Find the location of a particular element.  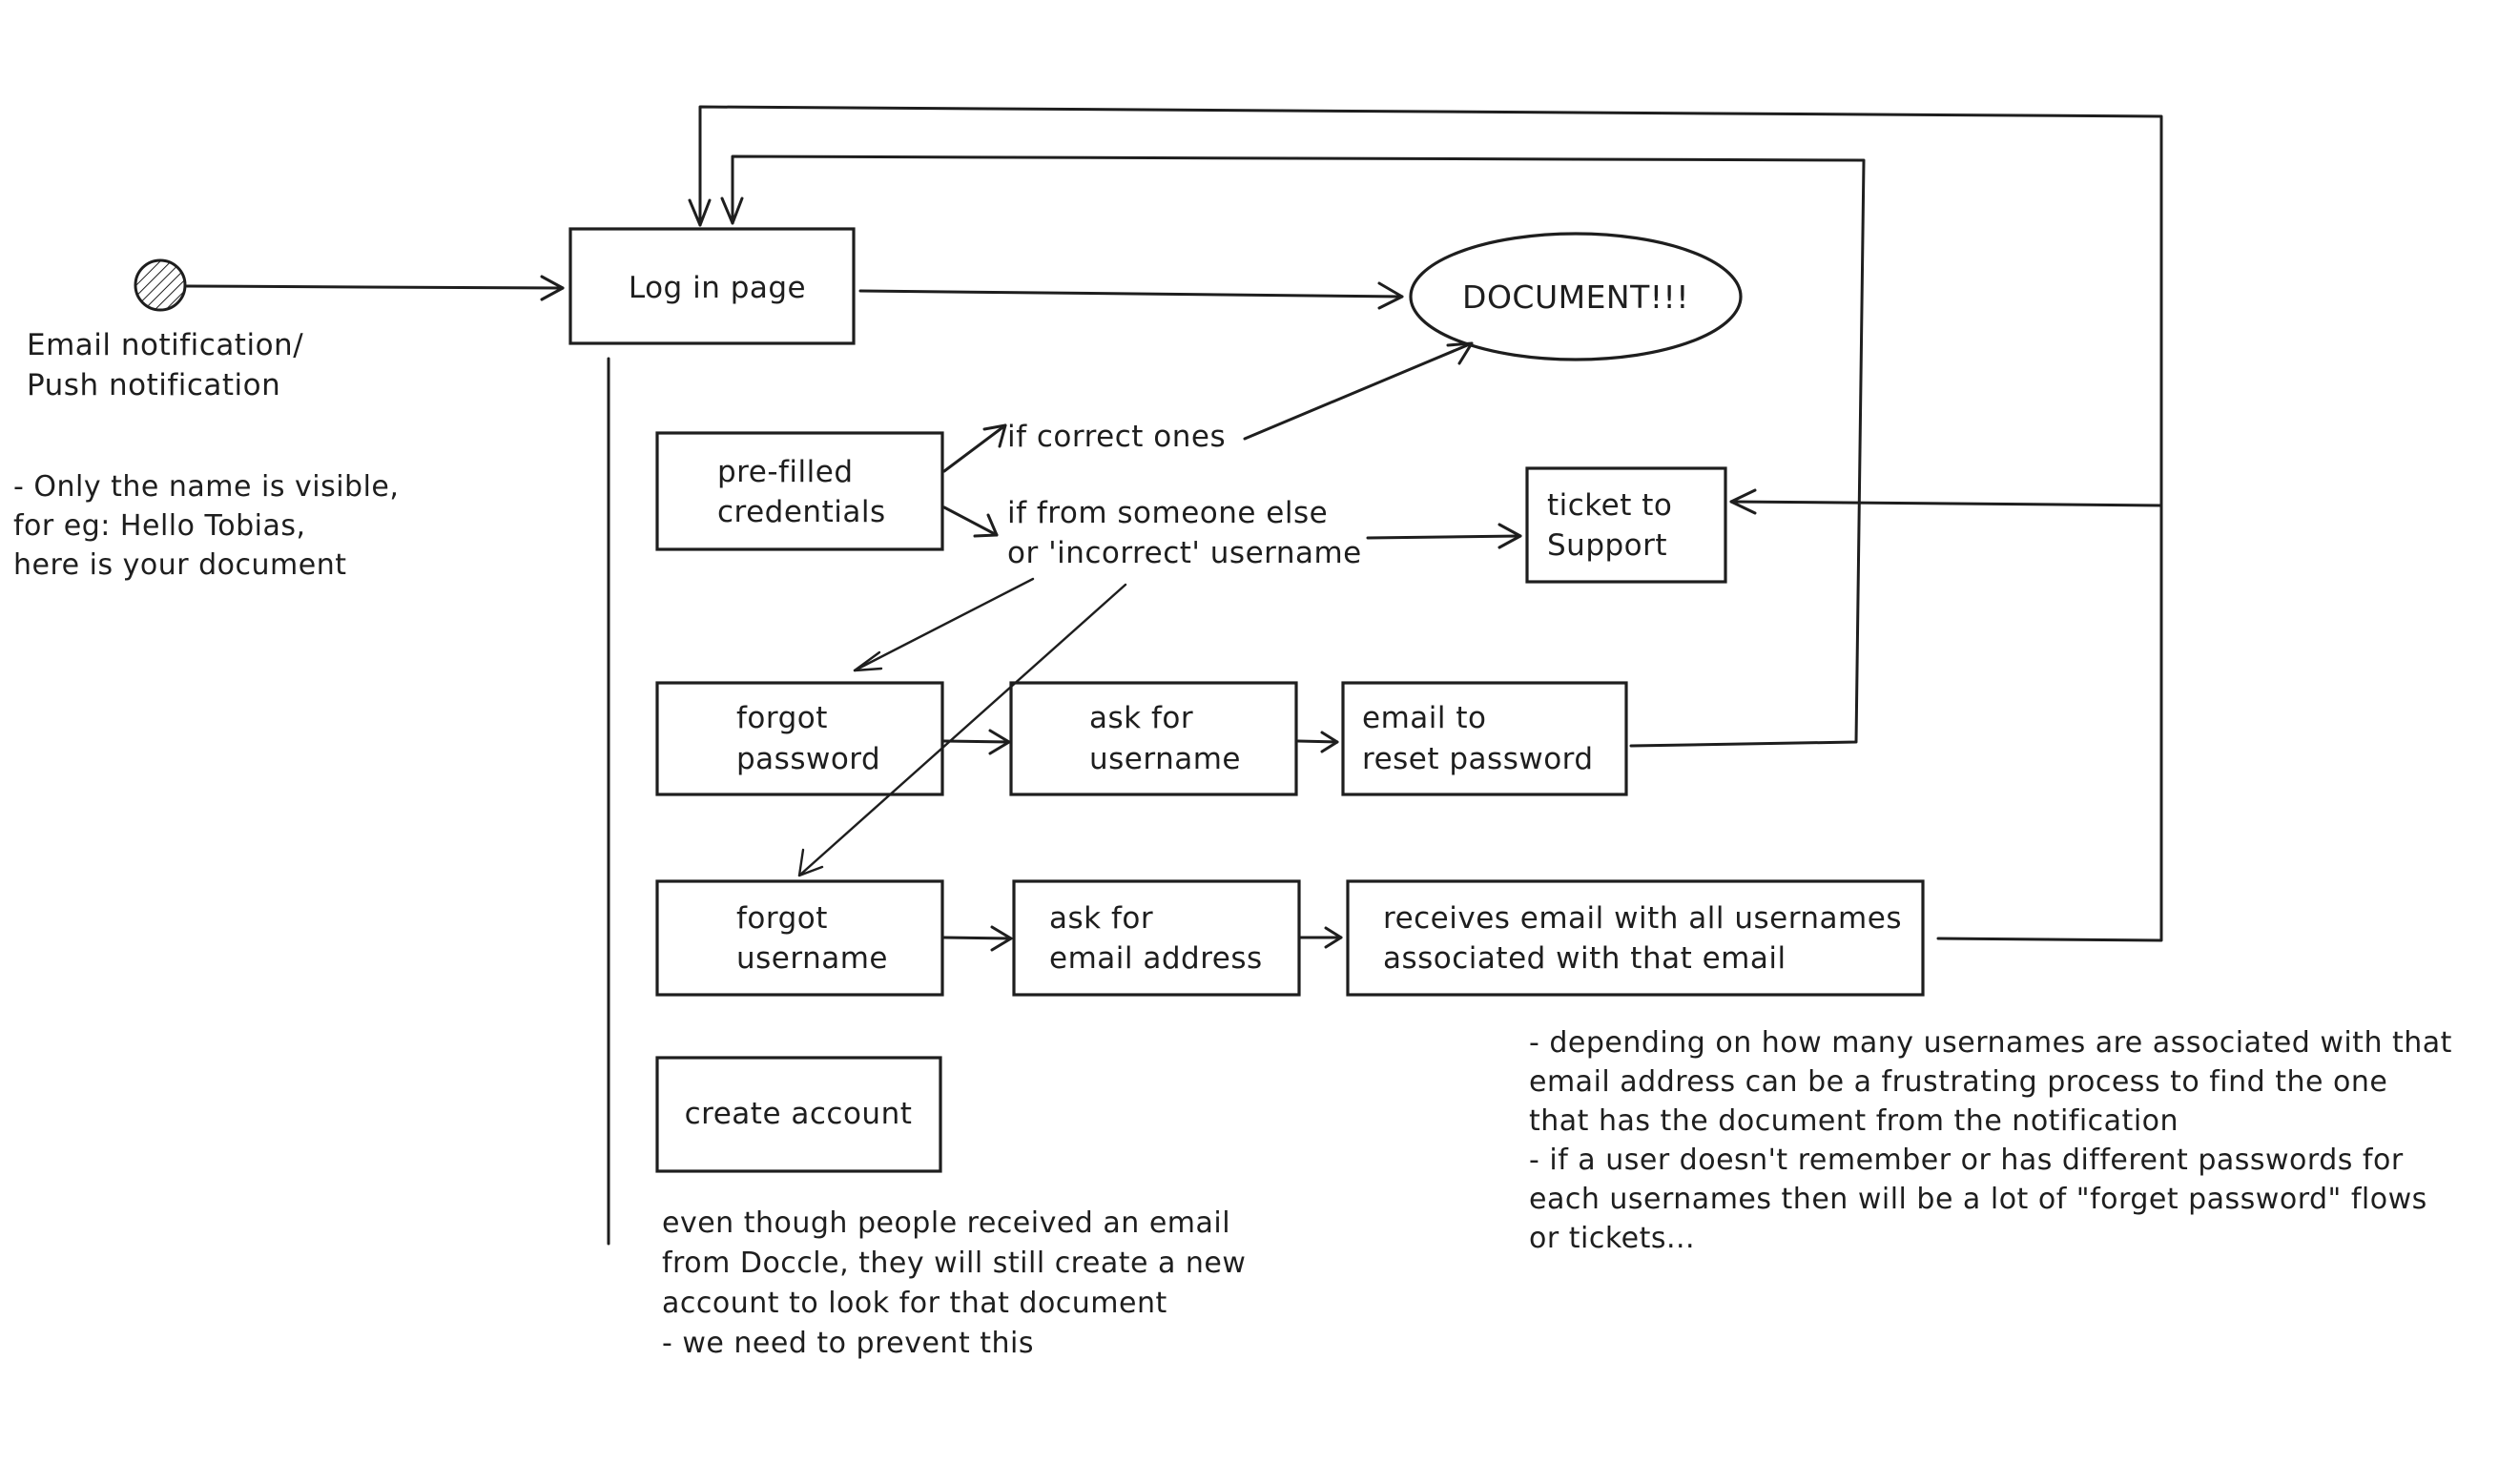

node-document: DOCUMENT!!! is located at coordinates (1576, 296).